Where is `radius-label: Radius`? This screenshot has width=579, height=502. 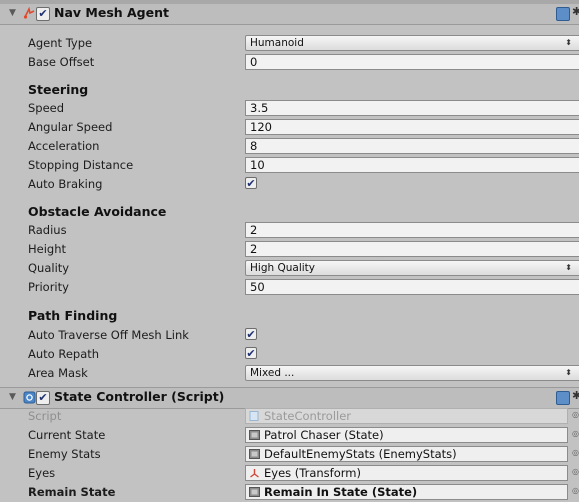
radius-label: Radius is located at coordinates (47, 230).